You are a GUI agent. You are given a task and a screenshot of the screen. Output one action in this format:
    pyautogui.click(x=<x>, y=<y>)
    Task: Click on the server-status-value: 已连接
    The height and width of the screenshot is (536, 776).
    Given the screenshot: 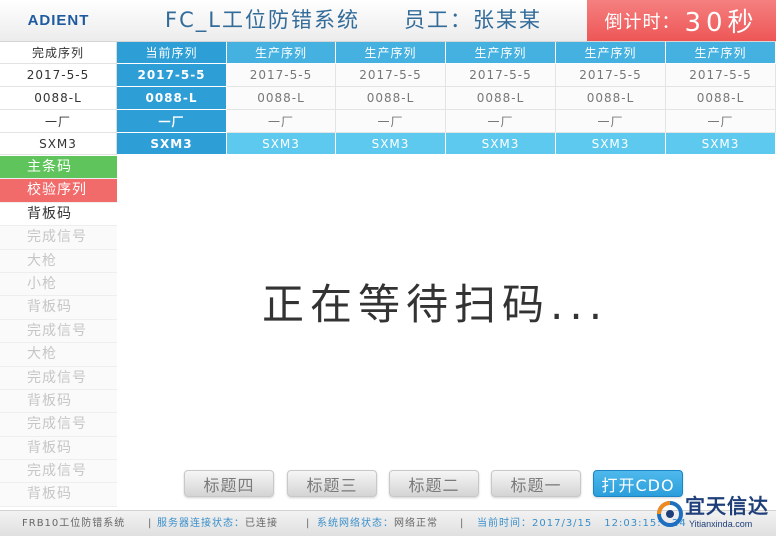 What is the action you would take?
    pyautogui.click(x=261, y=523)
    